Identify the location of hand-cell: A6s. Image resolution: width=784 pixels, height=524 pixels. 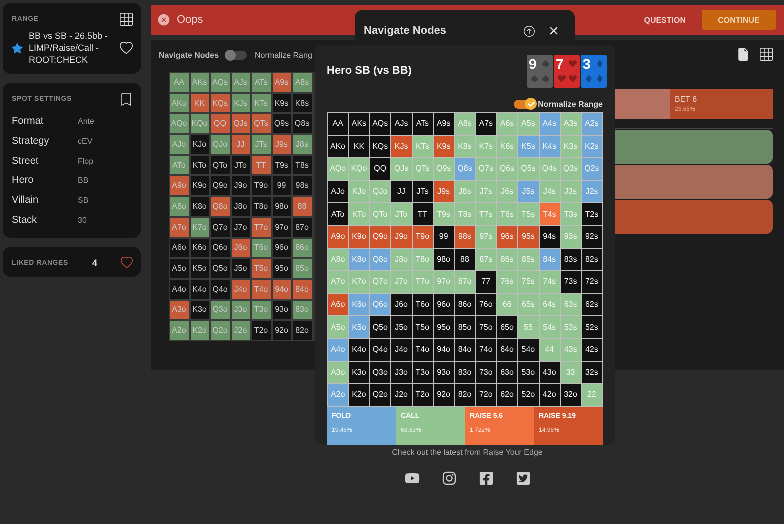
(507, 124).